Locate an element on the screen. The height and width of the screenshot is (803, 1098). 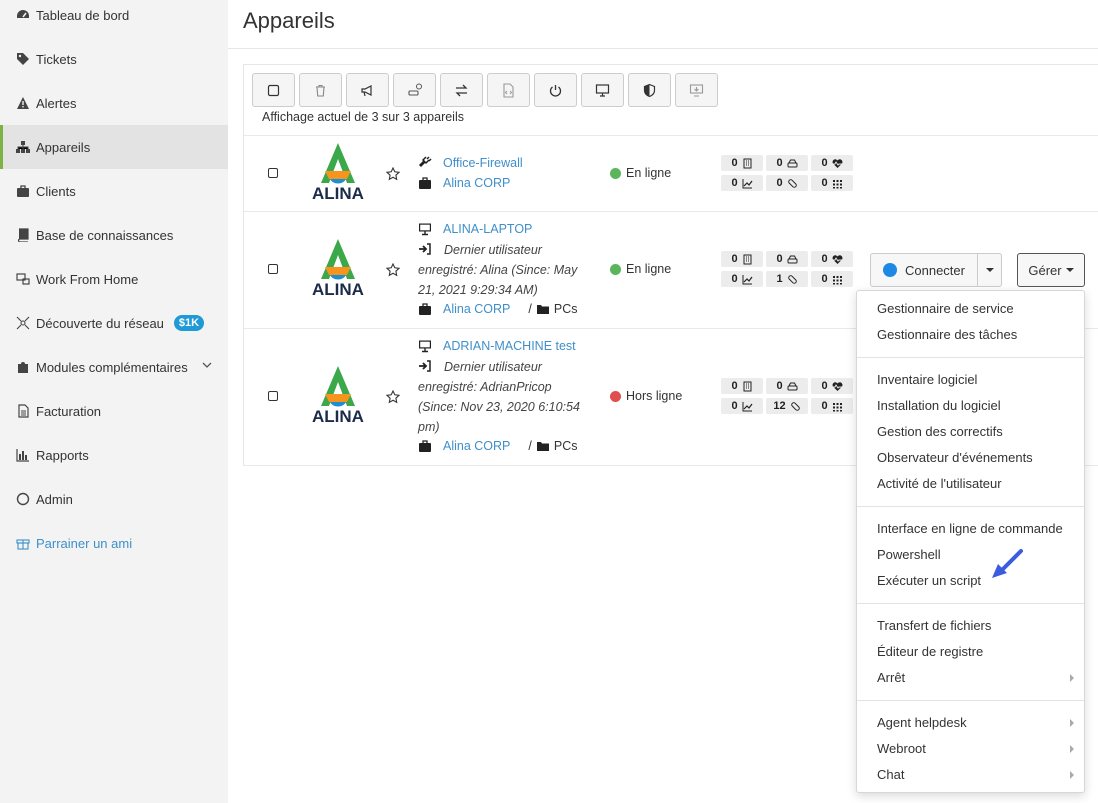
stat-chip: 1 is located at coordinates (787, 279).